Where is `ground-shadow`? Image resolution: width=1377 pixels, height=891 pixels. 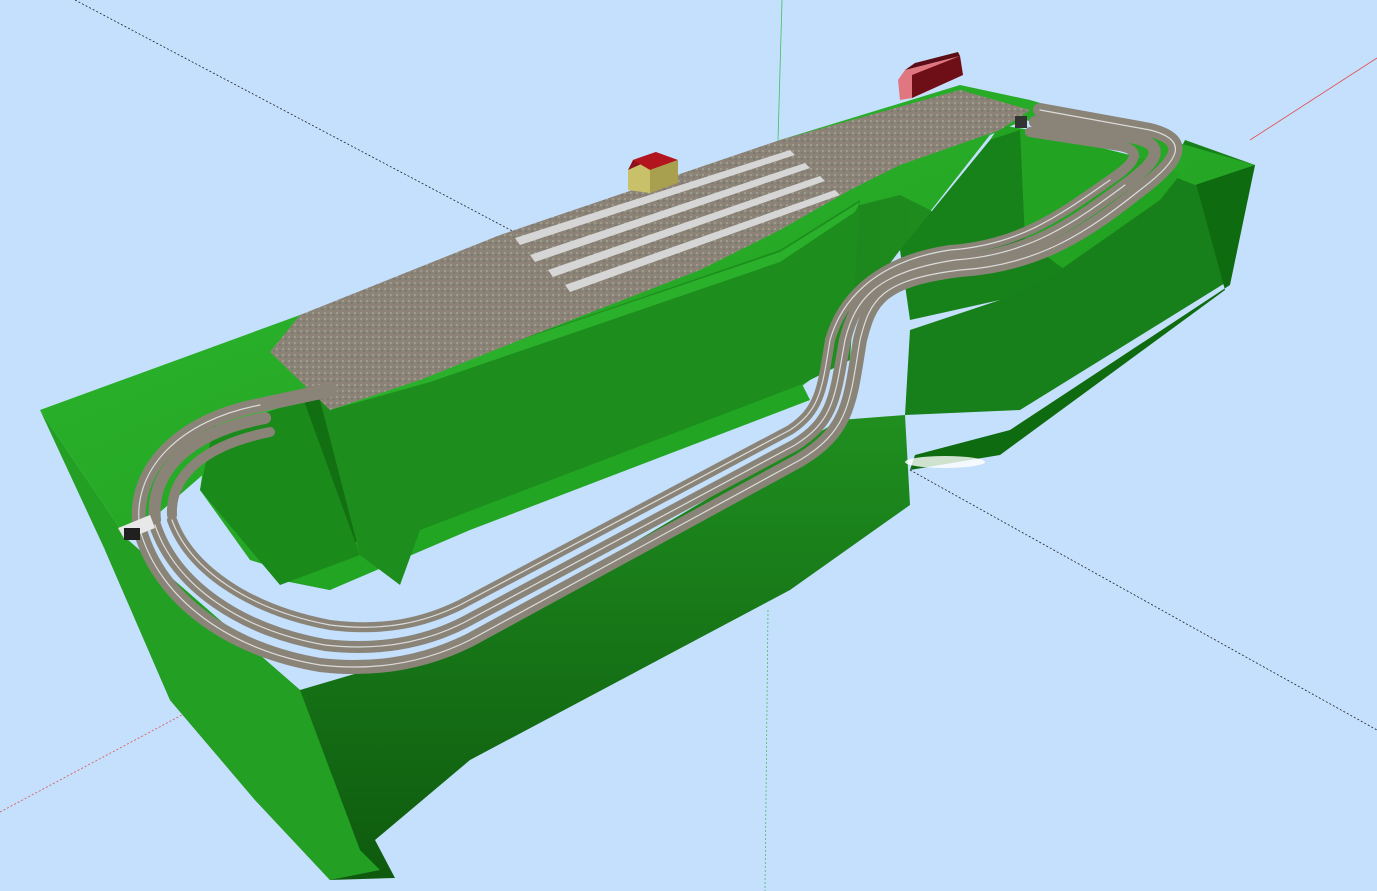
ground-shadow is located at coordinates (945, 462).